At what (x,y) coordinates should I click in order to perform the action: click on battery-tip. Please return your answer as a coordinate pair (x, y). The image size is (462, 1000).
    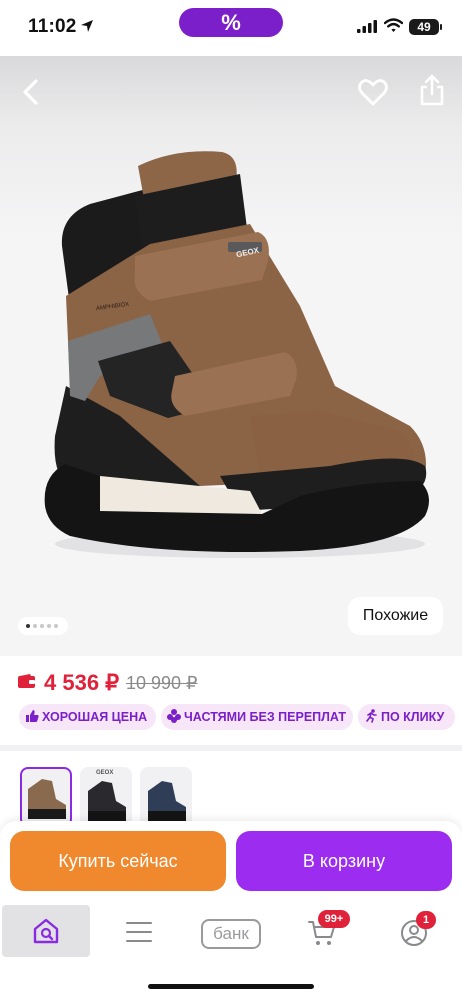
    Looking at the image, I should click on (441, 27).